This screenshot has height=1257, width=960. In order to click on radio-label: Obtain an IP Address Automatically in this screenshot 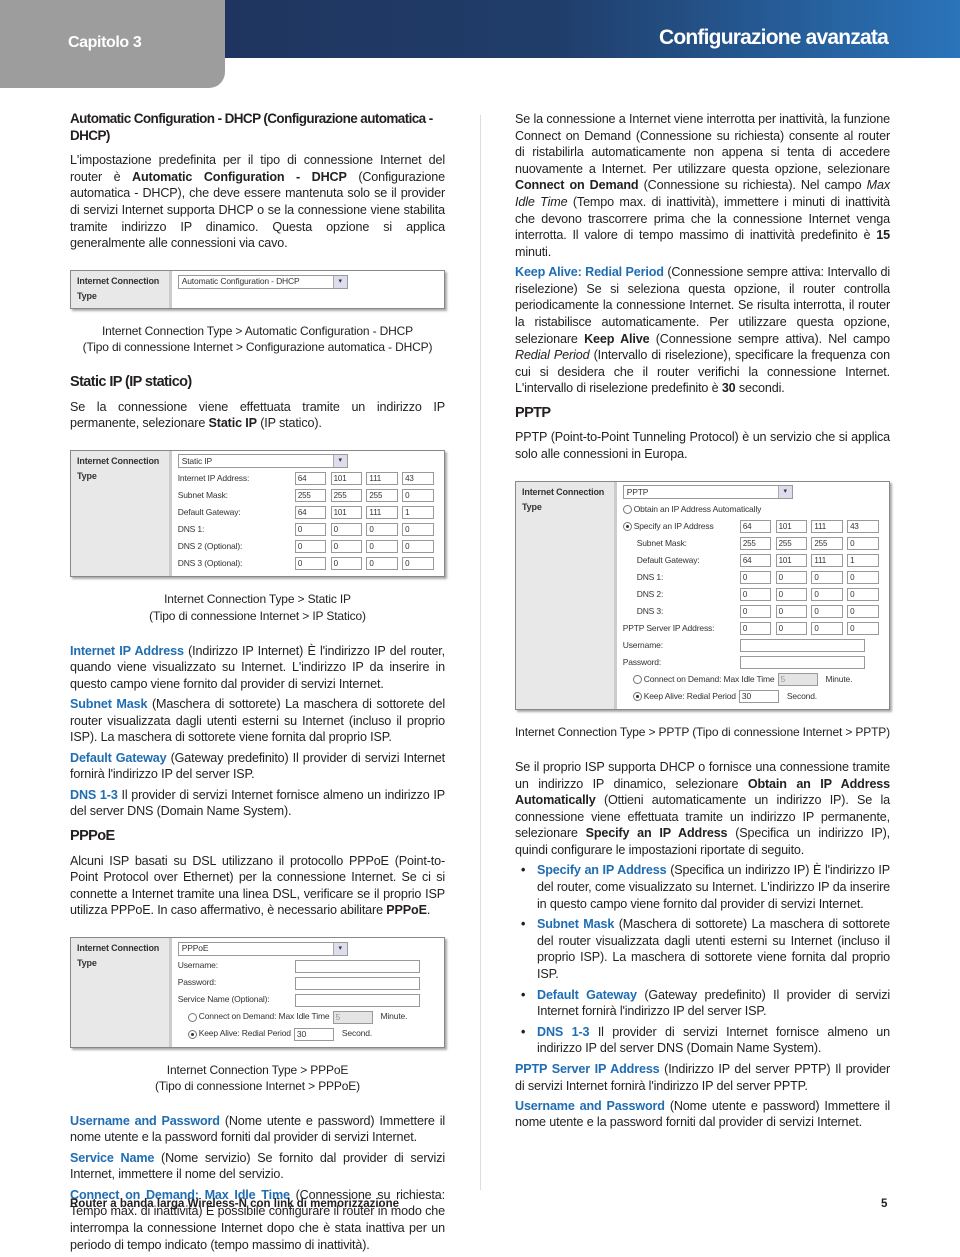, I will do `click(697, 509)`.